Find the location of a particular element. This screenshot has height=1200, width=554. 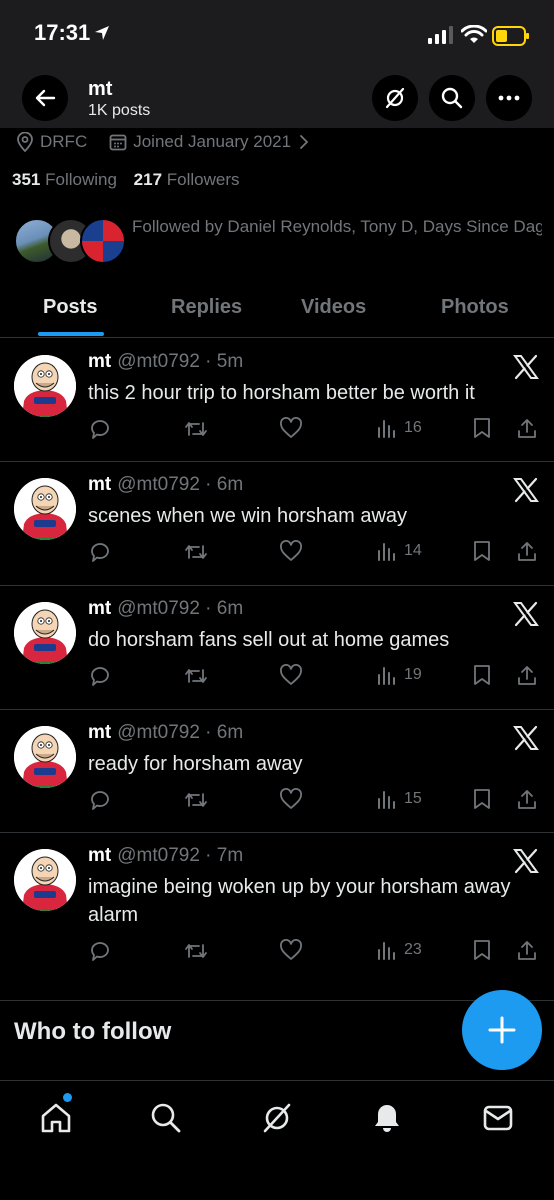

views-button: 14 is located at coordinates (399, 551).